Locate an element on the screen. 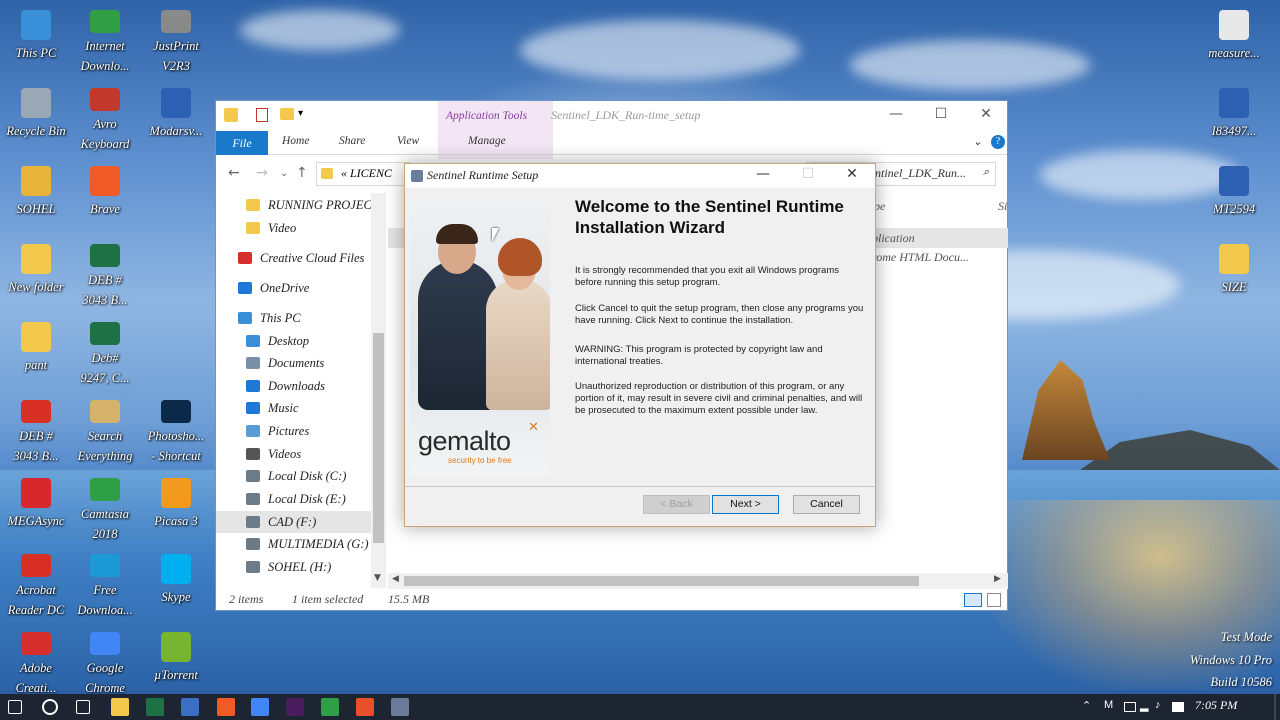  details-view-icon is located at coordinates (973, 600).